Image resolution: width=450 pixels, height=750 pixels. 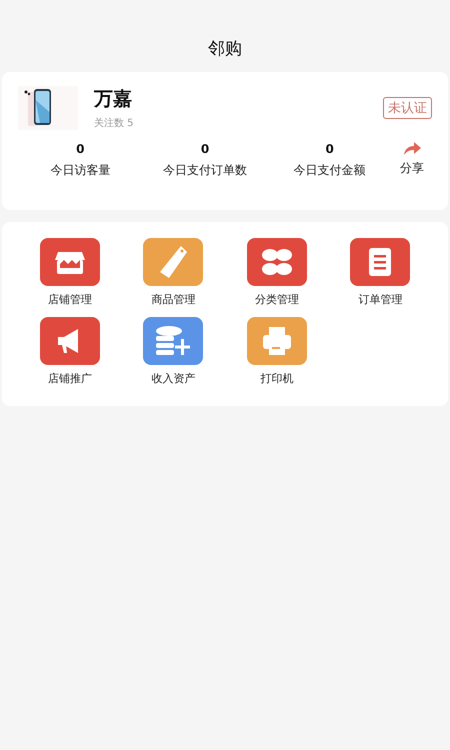 I want to click on menu-item: 分类管理, so click(x=276, y=272).